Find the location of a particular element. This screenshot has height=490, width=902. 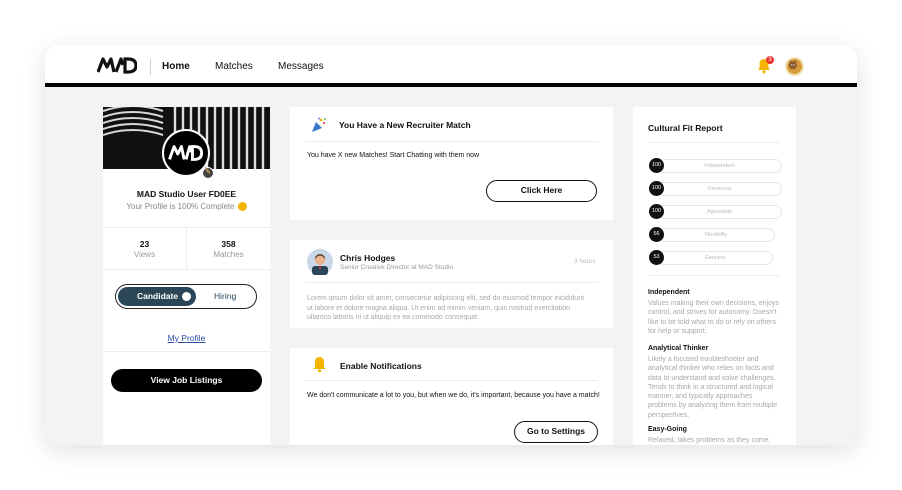

top-nav: Home Matches Messages 3 is located at coordinates (451, 66).